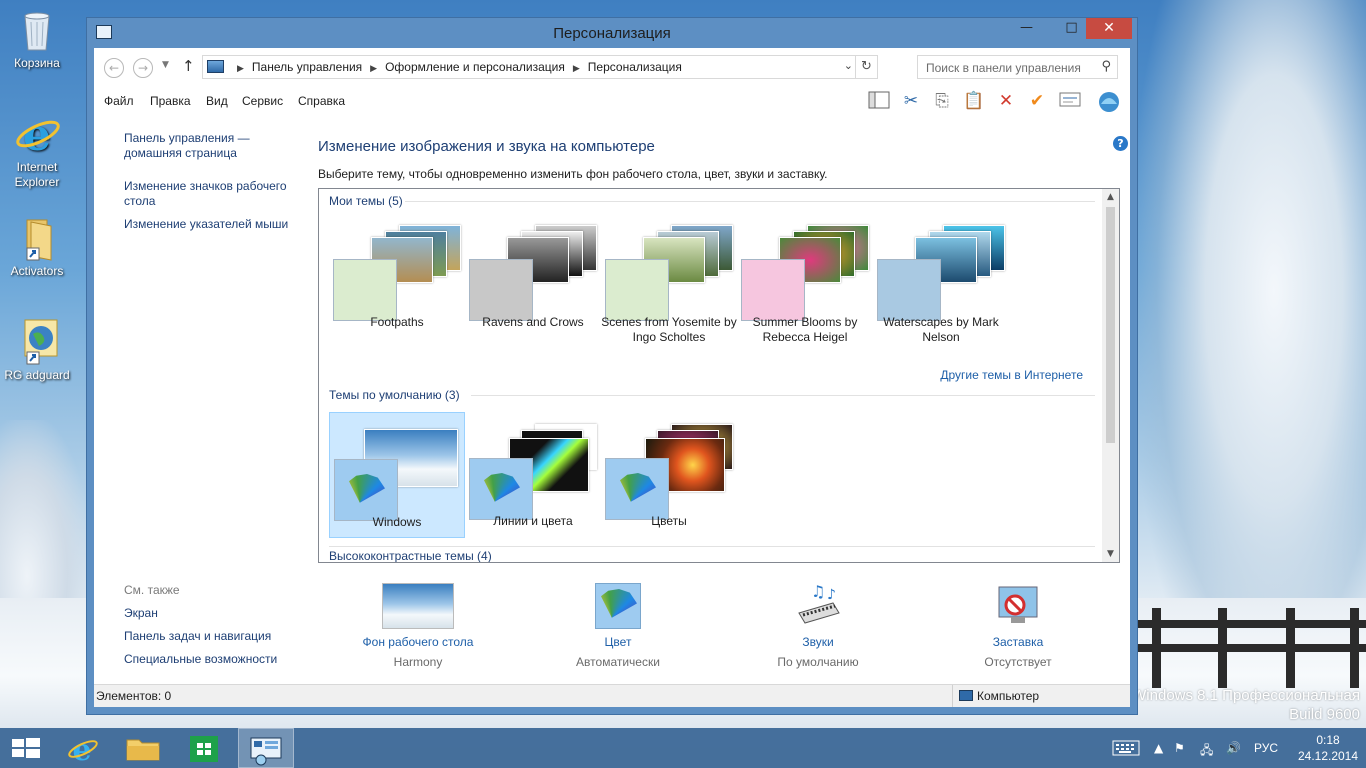 This screenshot has height=768, width=1366. What do you see at coordinates (1018, 626) in the screenshot?
I see `screensaver-setting: Заставка Отсутствует` at bounding box center [1018, 626].